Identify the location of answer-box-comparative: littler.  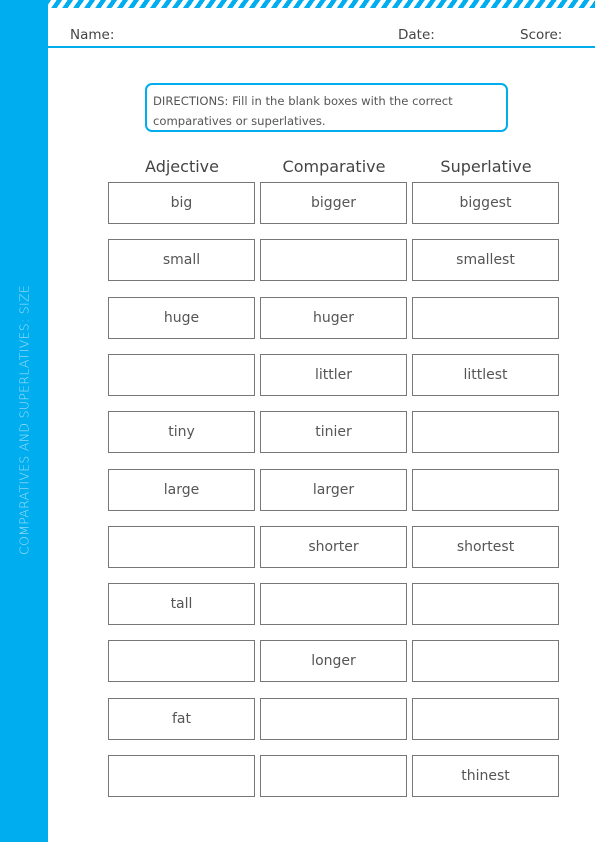
(333, 375).